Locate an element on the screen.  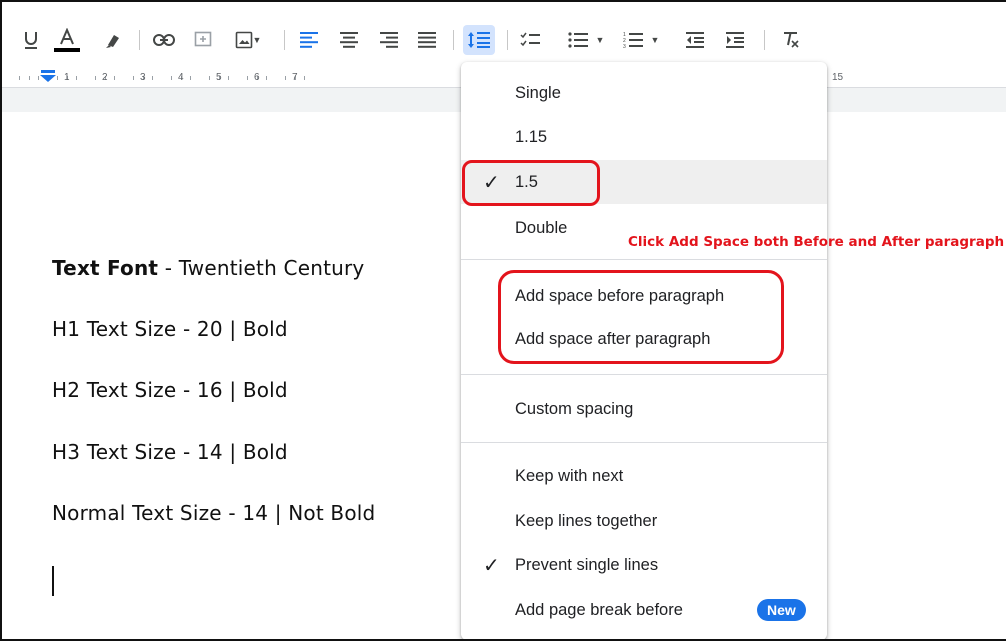
numbered-list-icon: 1 2 3 is located at coordinates (633, 40).